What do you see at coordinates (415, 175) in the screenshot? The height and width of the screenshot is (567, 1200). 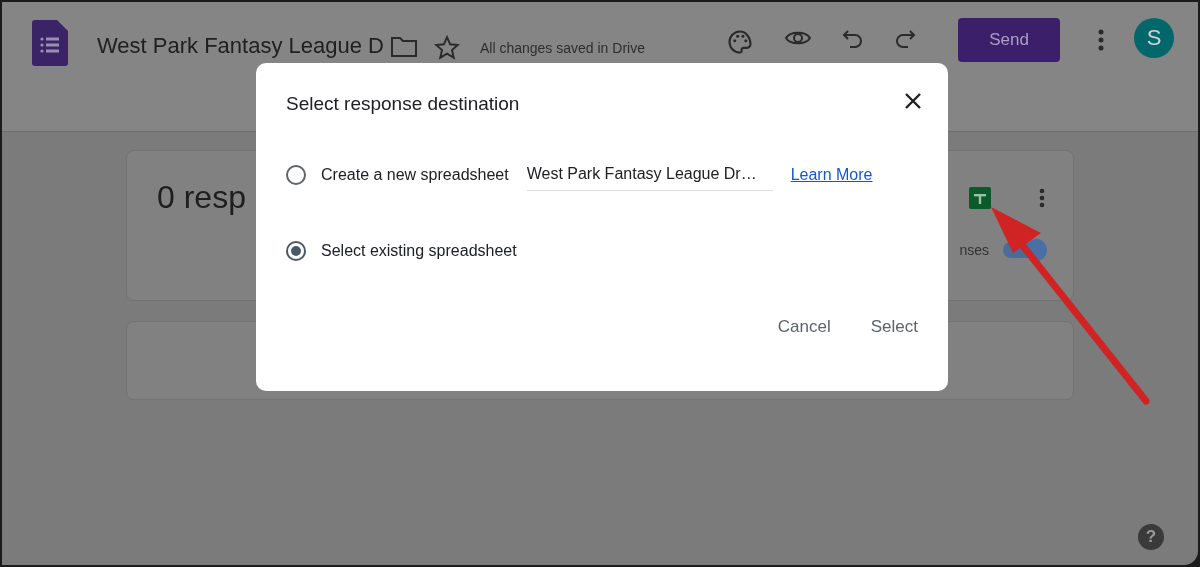 I see `option-label: Create a new spreadsheet` at bounding box center [415, 175].